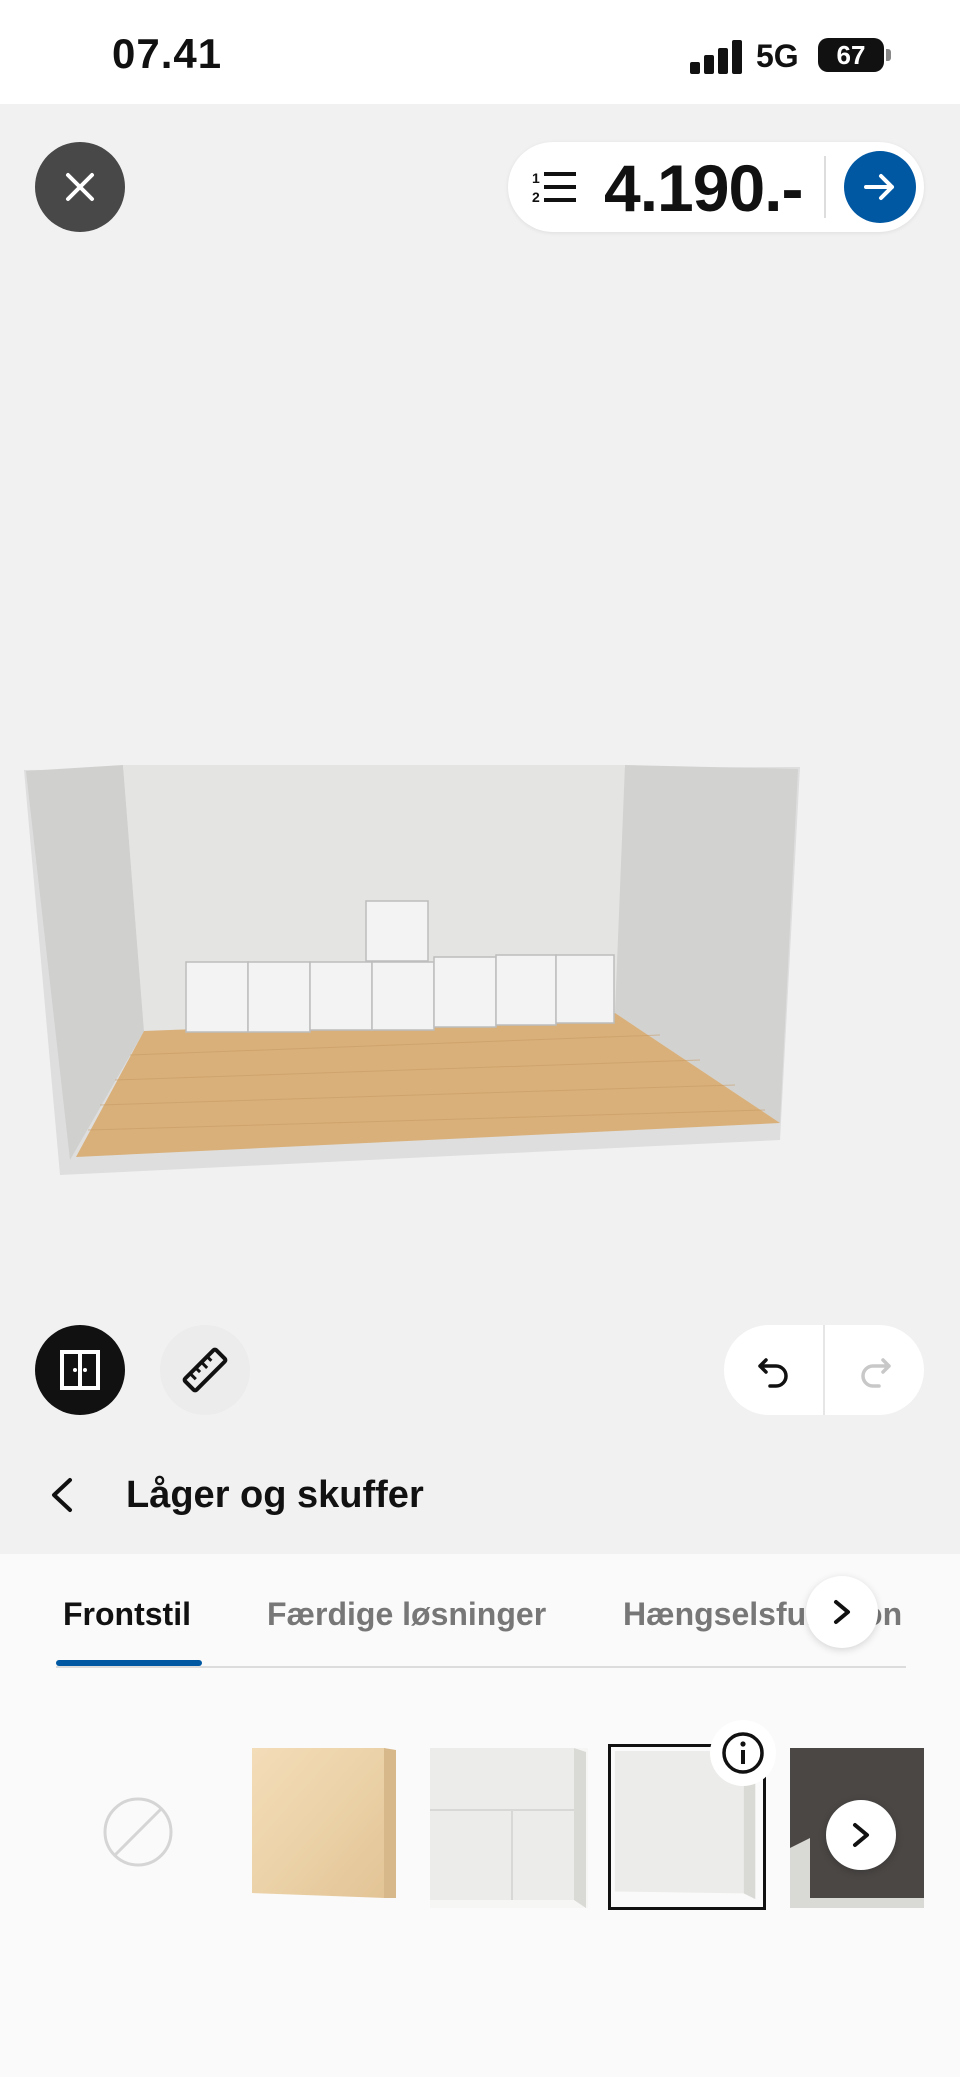 The image size is (960, 2077). I want to click on ruler-icon, so click(205, 1370).